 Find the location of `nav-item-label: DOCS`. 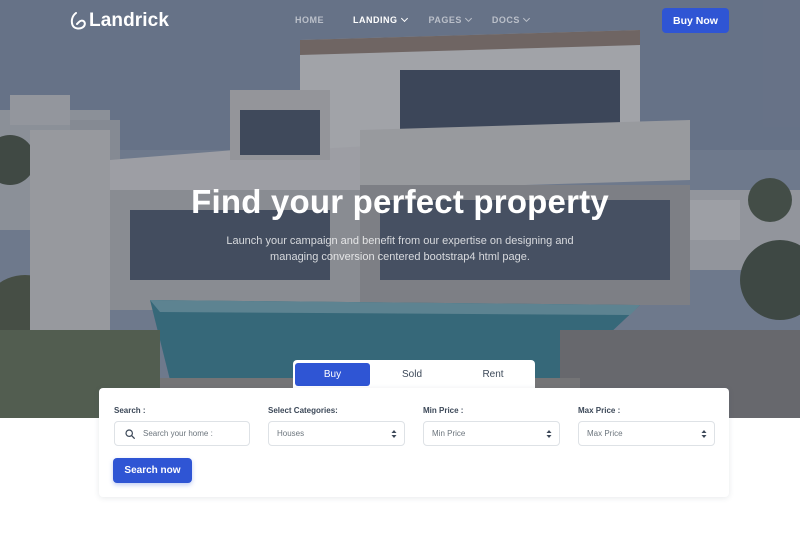

nav-item-label: DOCS is located at coordinates (505, 20).